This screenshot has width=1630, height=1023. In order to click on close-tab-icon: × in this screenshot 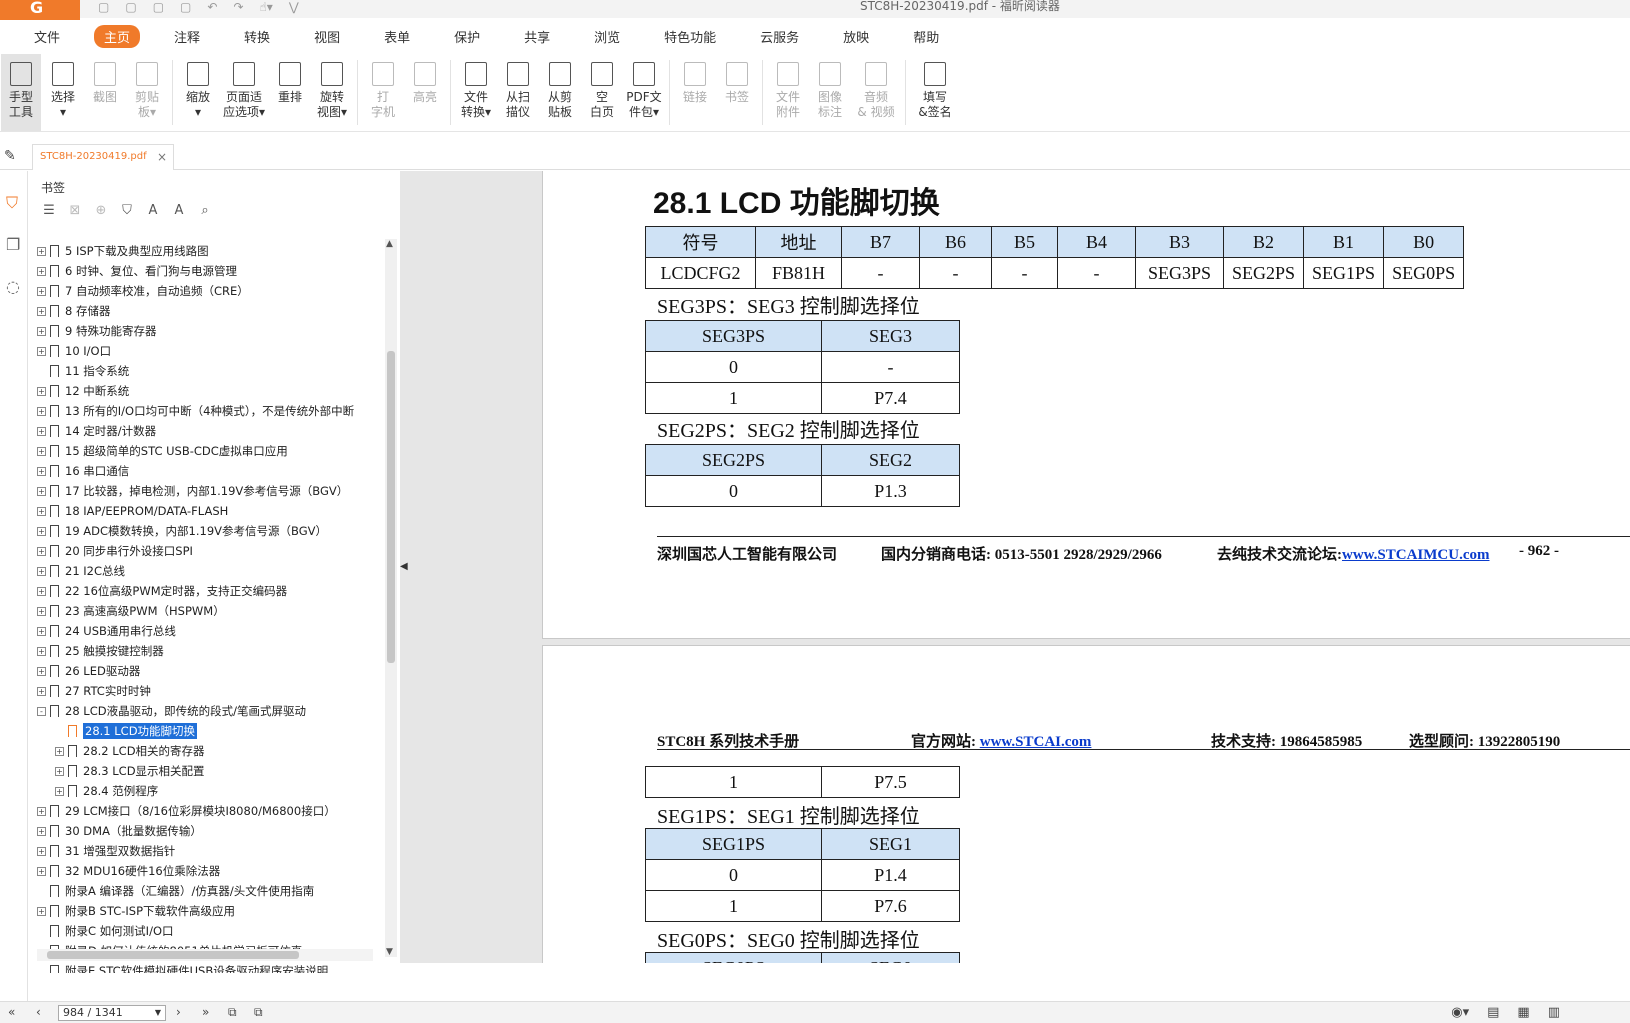, I will do `click(162, 157)`.